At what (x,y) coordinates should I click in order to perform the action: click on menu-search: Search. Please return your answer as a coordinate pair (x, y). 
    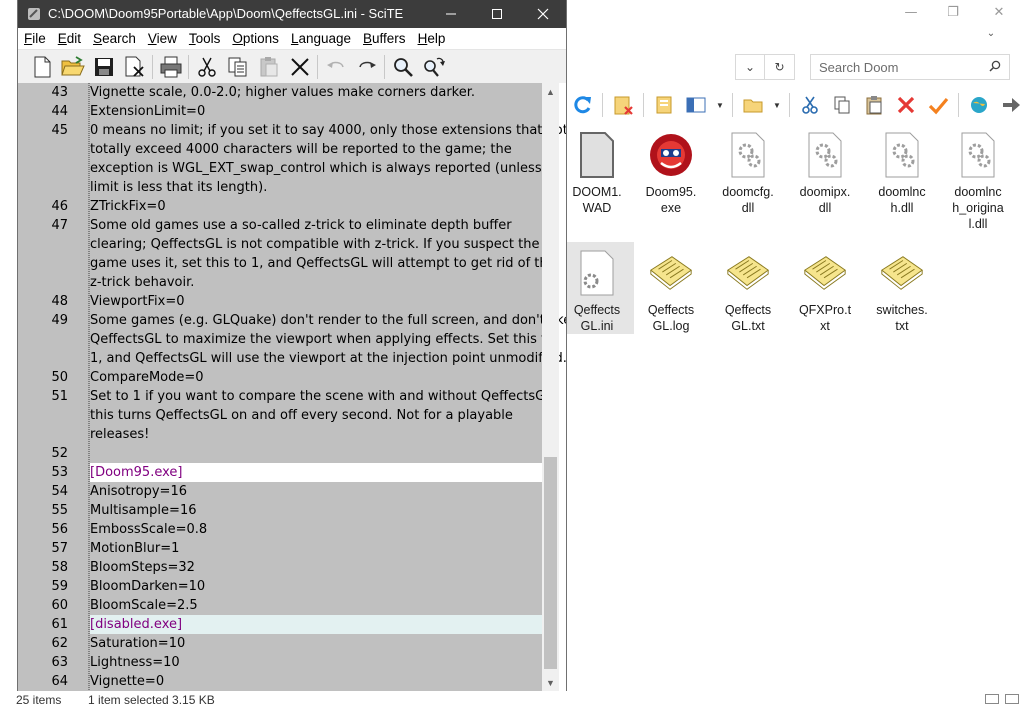
    Looking at the image, I should click on (114, 39).